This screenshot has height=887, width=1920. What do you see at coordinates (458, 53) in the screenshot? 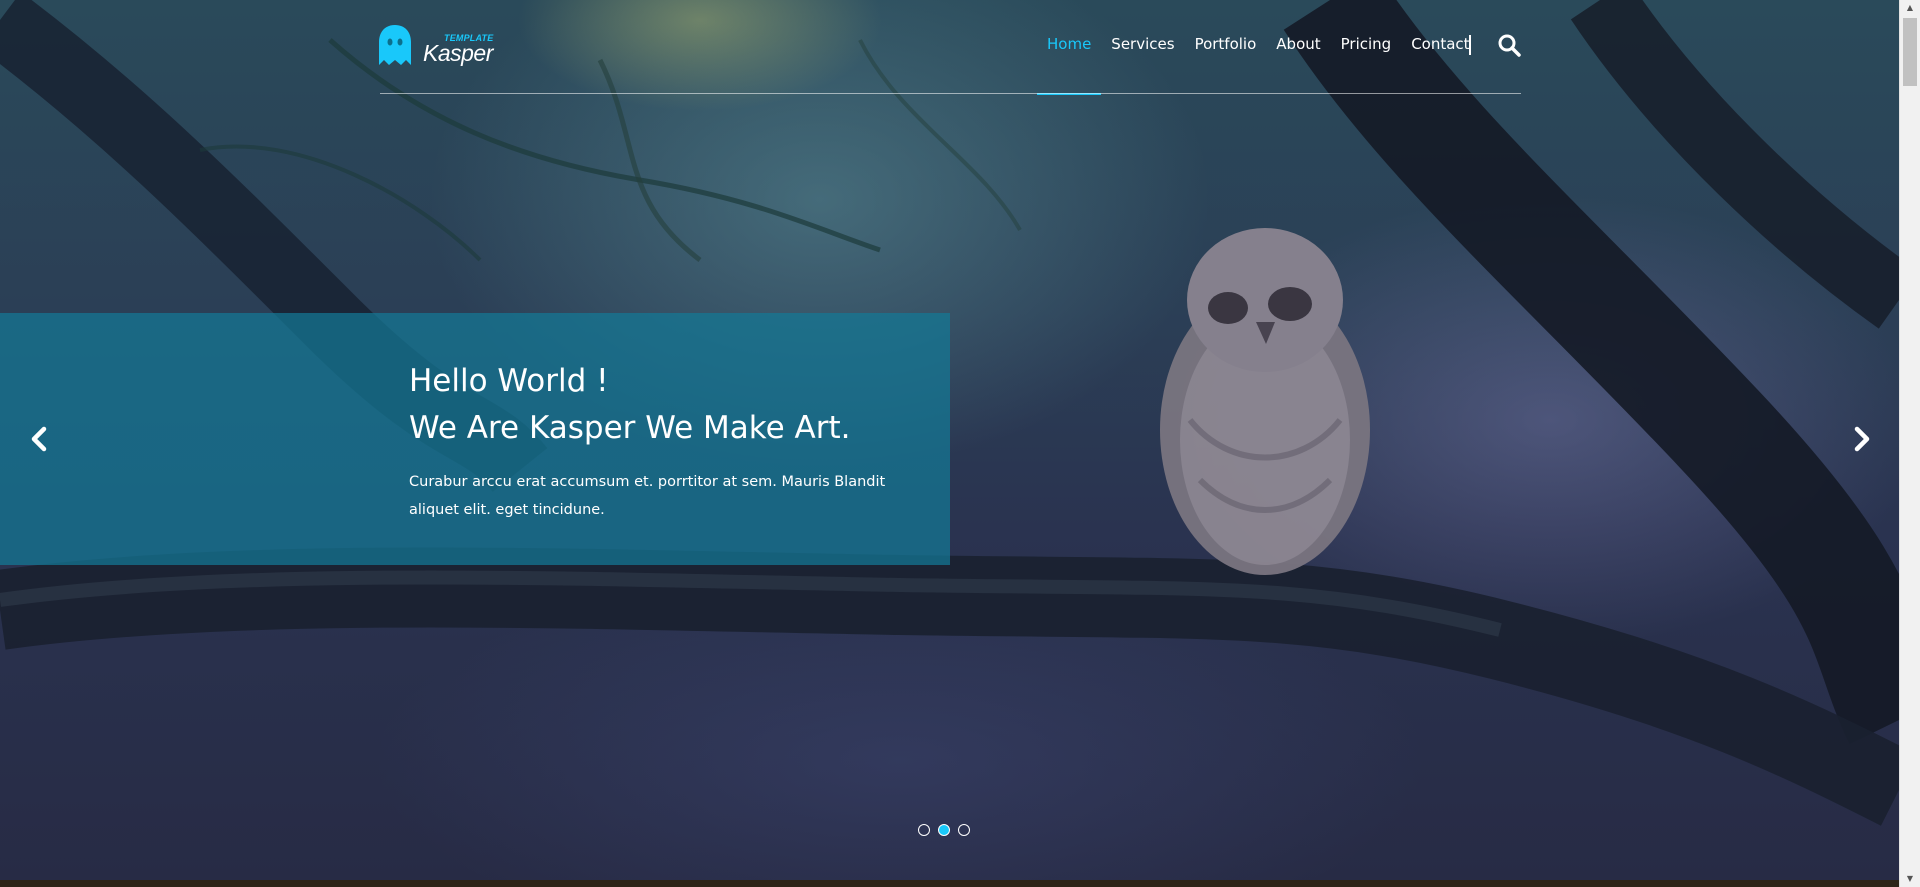
I see `logo-name: Kasper` at bounding box center [458, 53].